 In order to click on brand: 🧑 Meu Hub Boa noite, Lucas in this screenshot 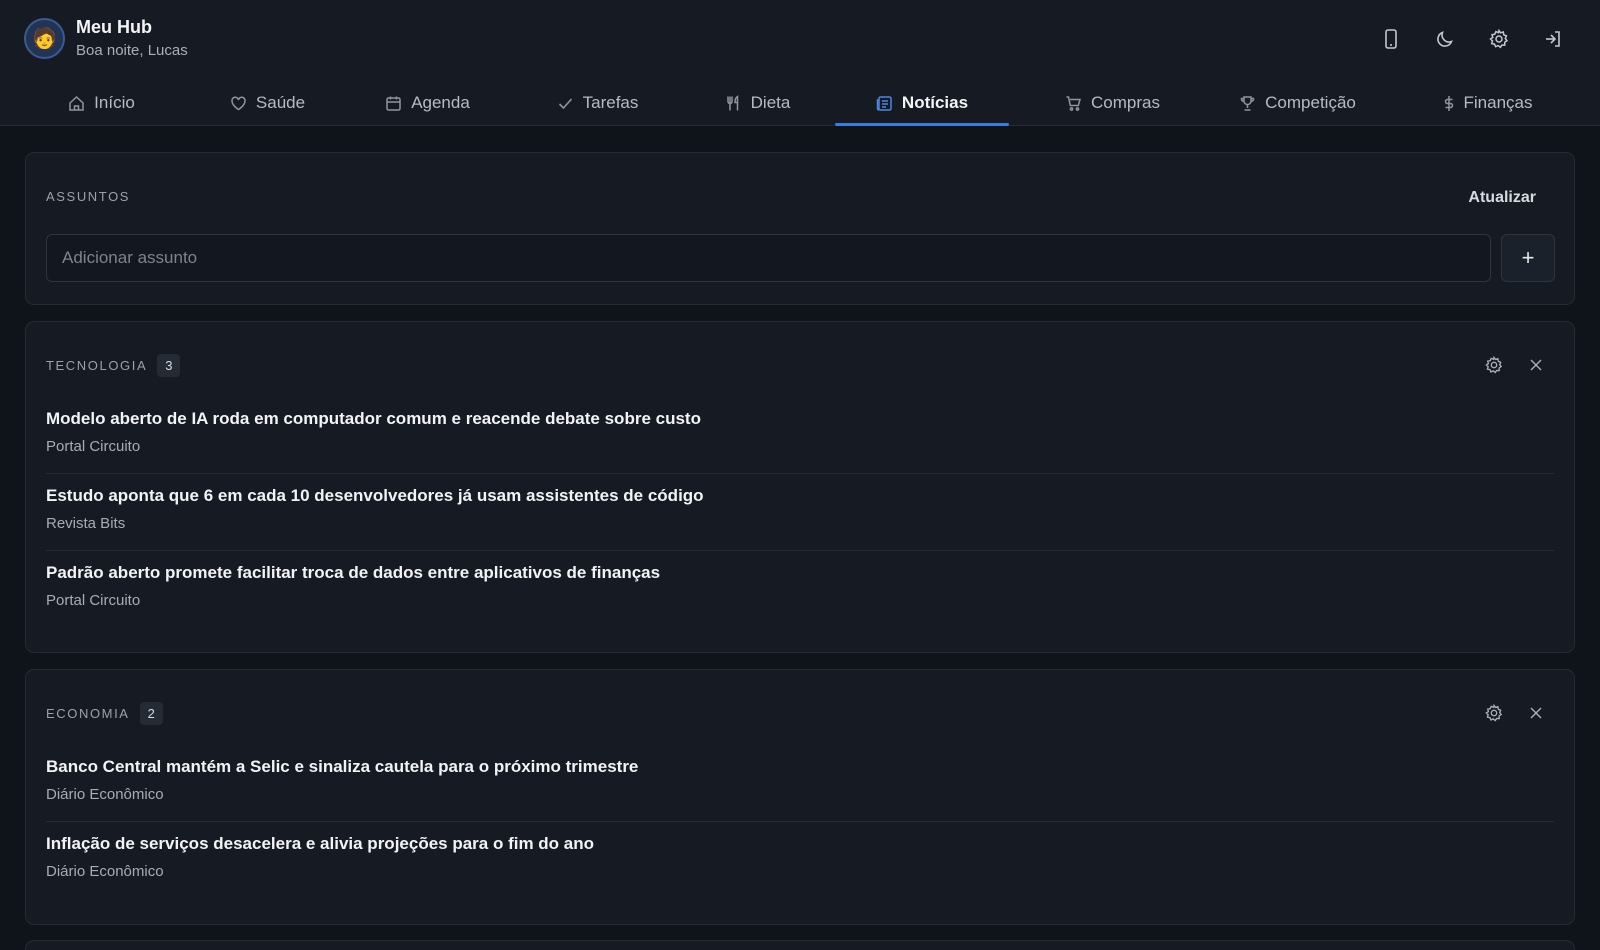, I will do `click(106, 38)`.